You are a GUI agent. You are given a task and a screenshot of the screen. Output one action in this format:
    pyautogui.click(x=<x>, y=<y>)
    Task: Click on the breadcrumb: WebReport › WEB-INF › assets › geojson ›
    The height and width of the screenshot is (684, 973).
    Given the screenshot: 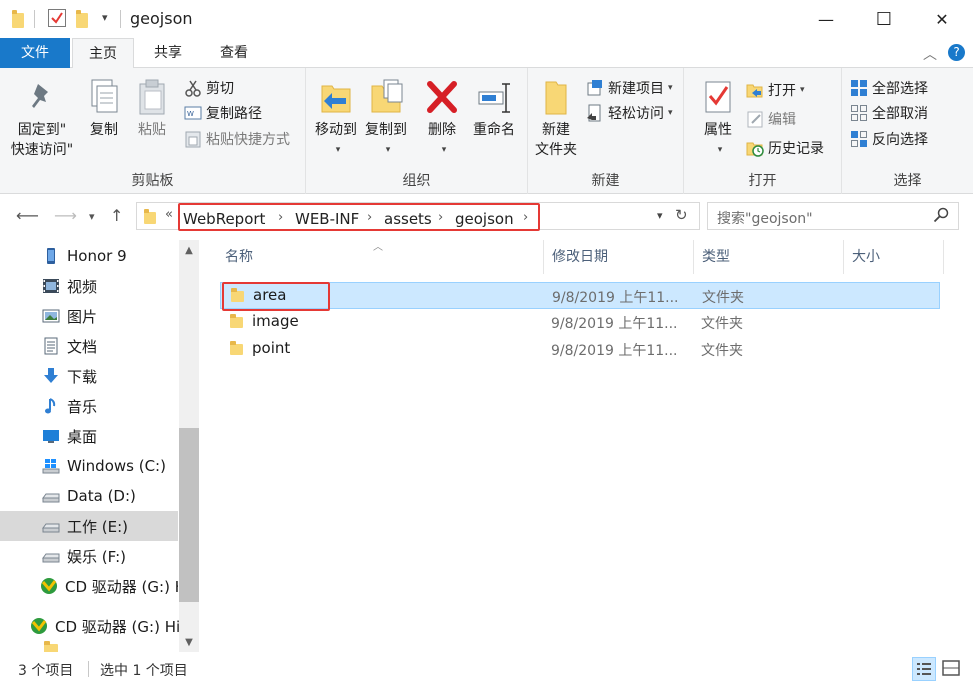 What is the action you would take?
    pyautogui.click(x=359, y=217)
    